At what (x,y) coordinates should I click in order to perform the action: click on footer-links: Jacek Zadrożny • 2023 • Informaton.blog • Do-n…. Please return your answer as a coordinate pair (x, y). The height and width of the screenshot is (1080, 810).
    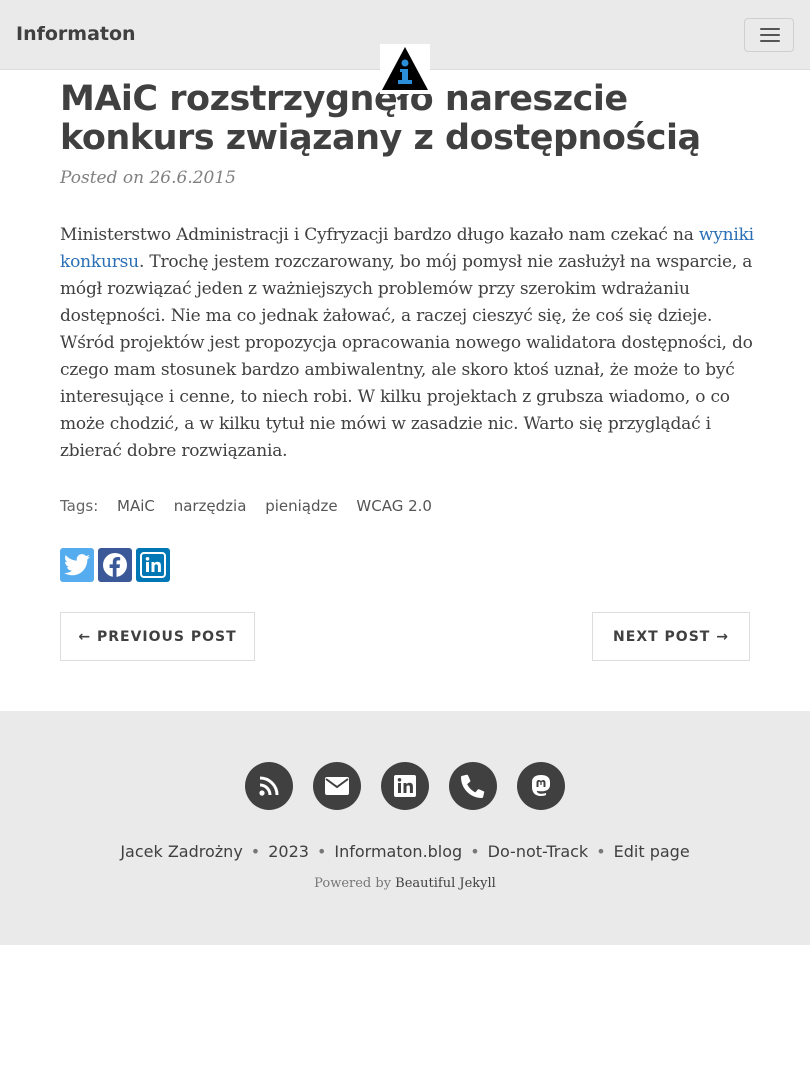
    Looking at the image, I should click on (405, 851).